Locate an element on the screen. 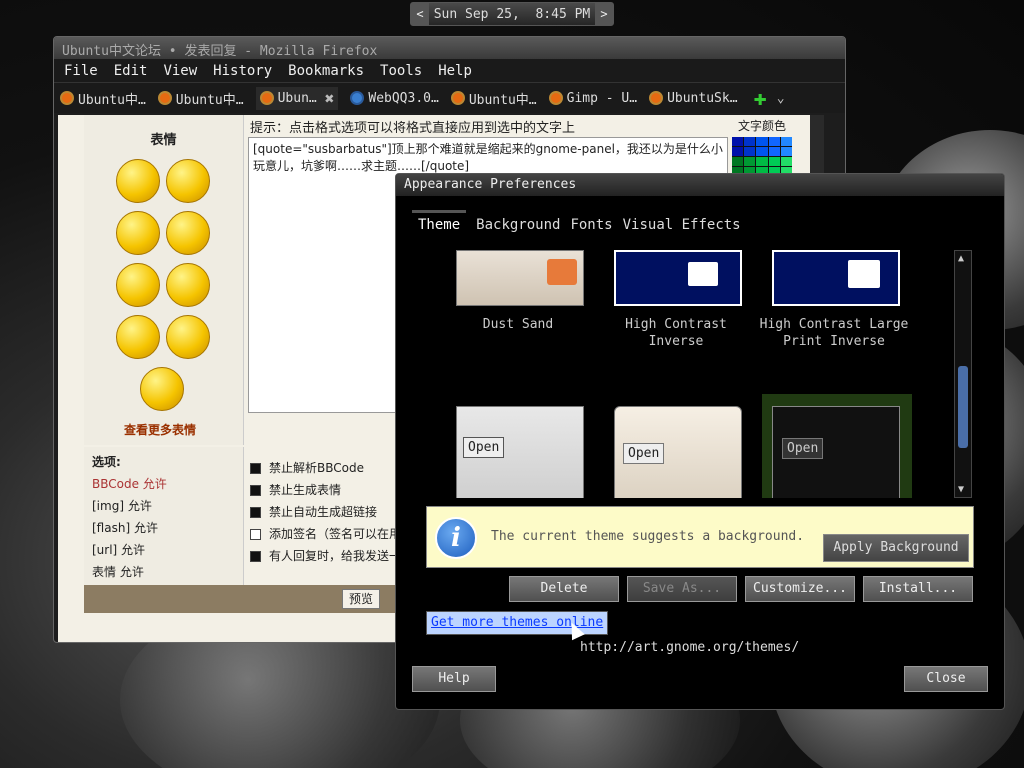 The width and height of the screenshot is (1024, 768). more-emoji-link: 查看更多表情 is located at coordinates (160, 429).